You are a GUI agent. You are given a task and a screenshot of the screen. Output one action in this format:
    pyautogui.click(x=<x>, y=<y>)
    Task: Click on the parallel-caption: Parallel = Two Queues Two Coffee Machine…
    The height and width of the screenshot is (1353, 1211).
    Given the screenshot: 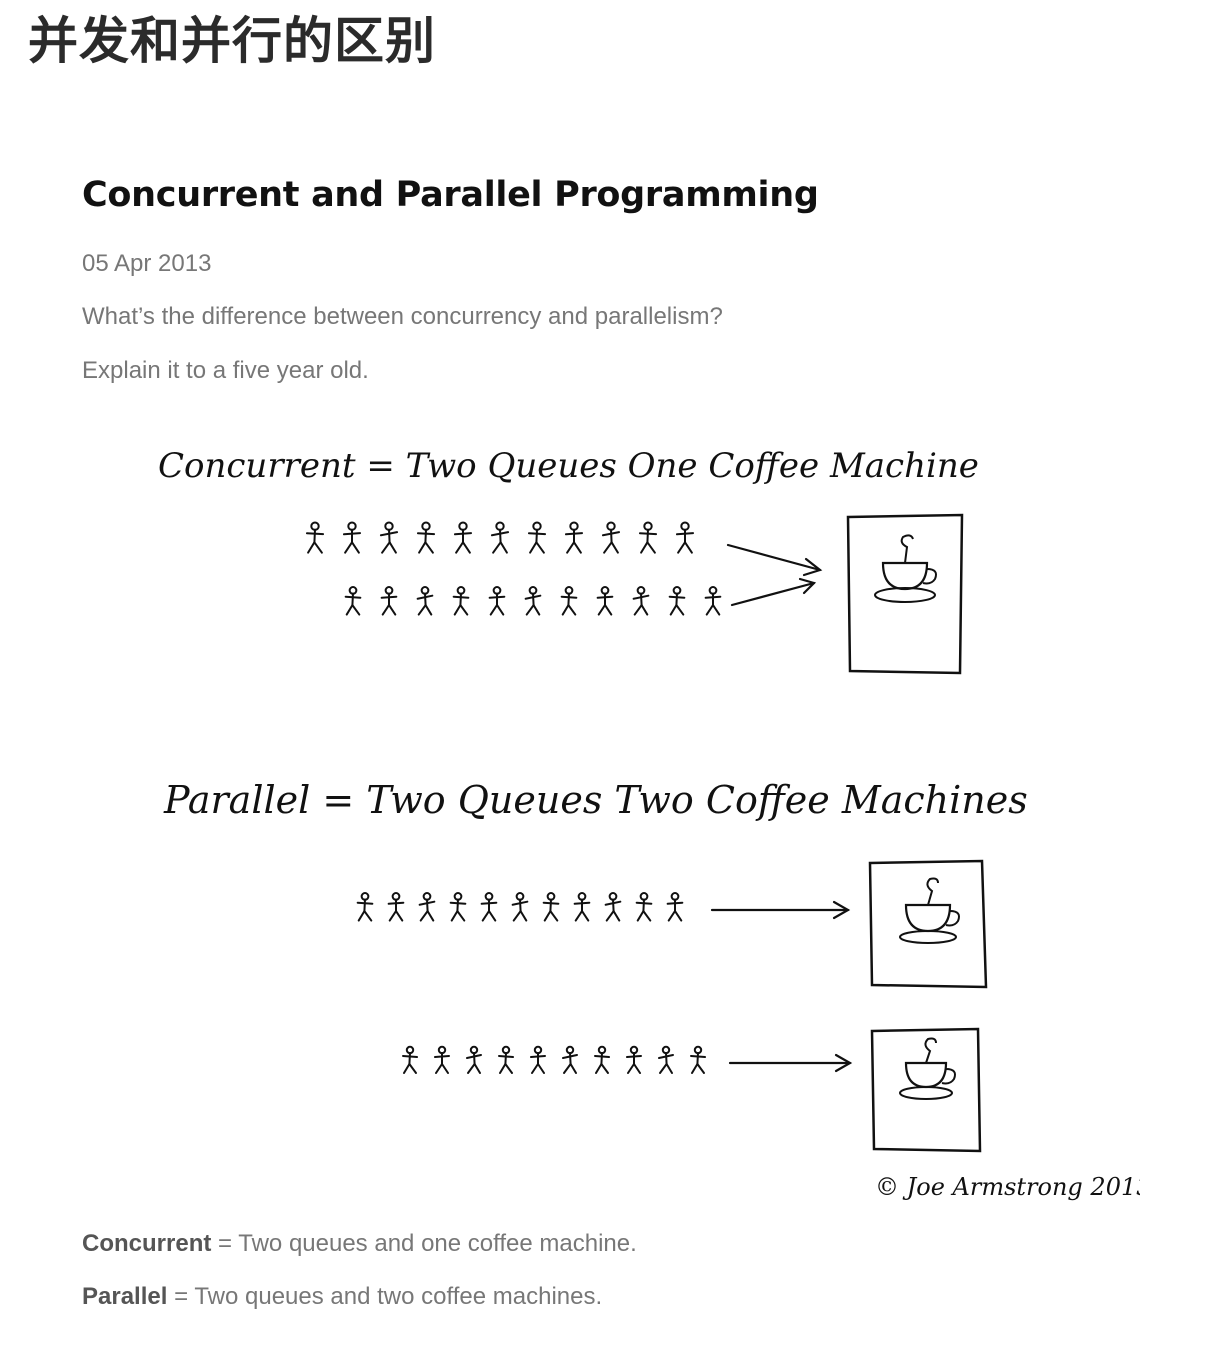 What is the action you would take?
    pyautogui.click(x=595, y=800)
    